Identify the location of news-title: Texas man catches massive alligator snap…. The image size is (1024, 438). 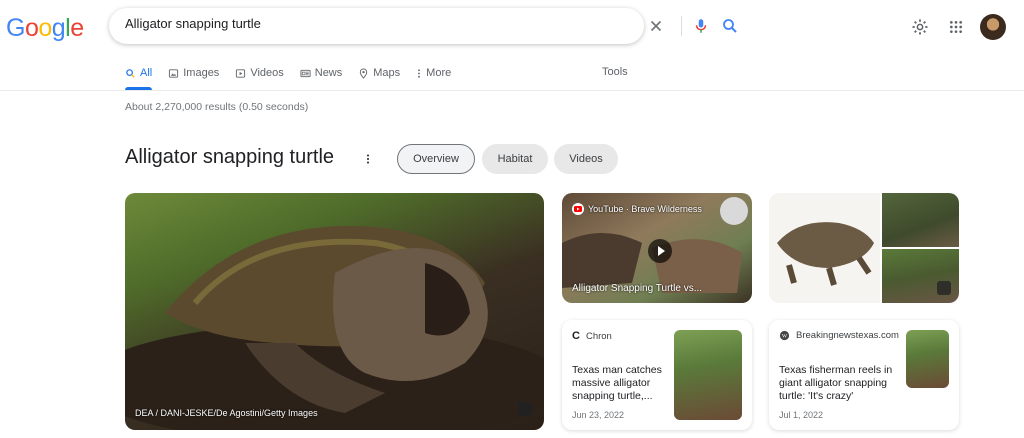
(617, 383).